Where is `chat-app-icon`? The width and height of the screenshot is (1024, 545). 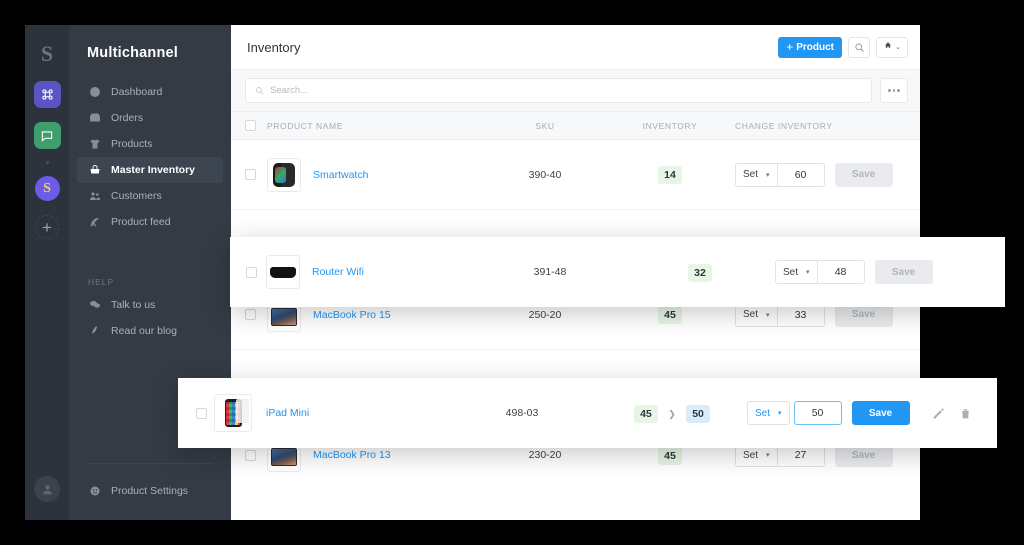
chat-app-icon is located at coordinates (47, 135).